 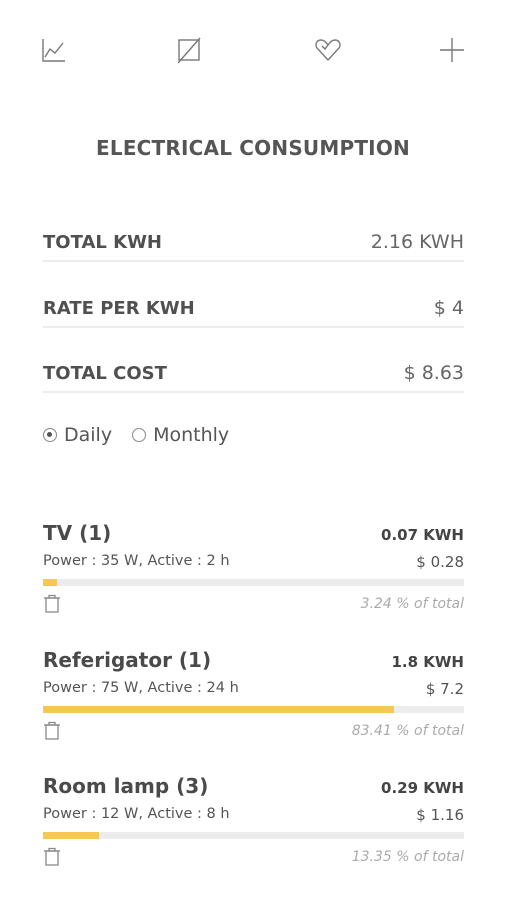 I want to click on total-cost-row: TOTAL COST $ 8.63, so click(x=253, y=374).